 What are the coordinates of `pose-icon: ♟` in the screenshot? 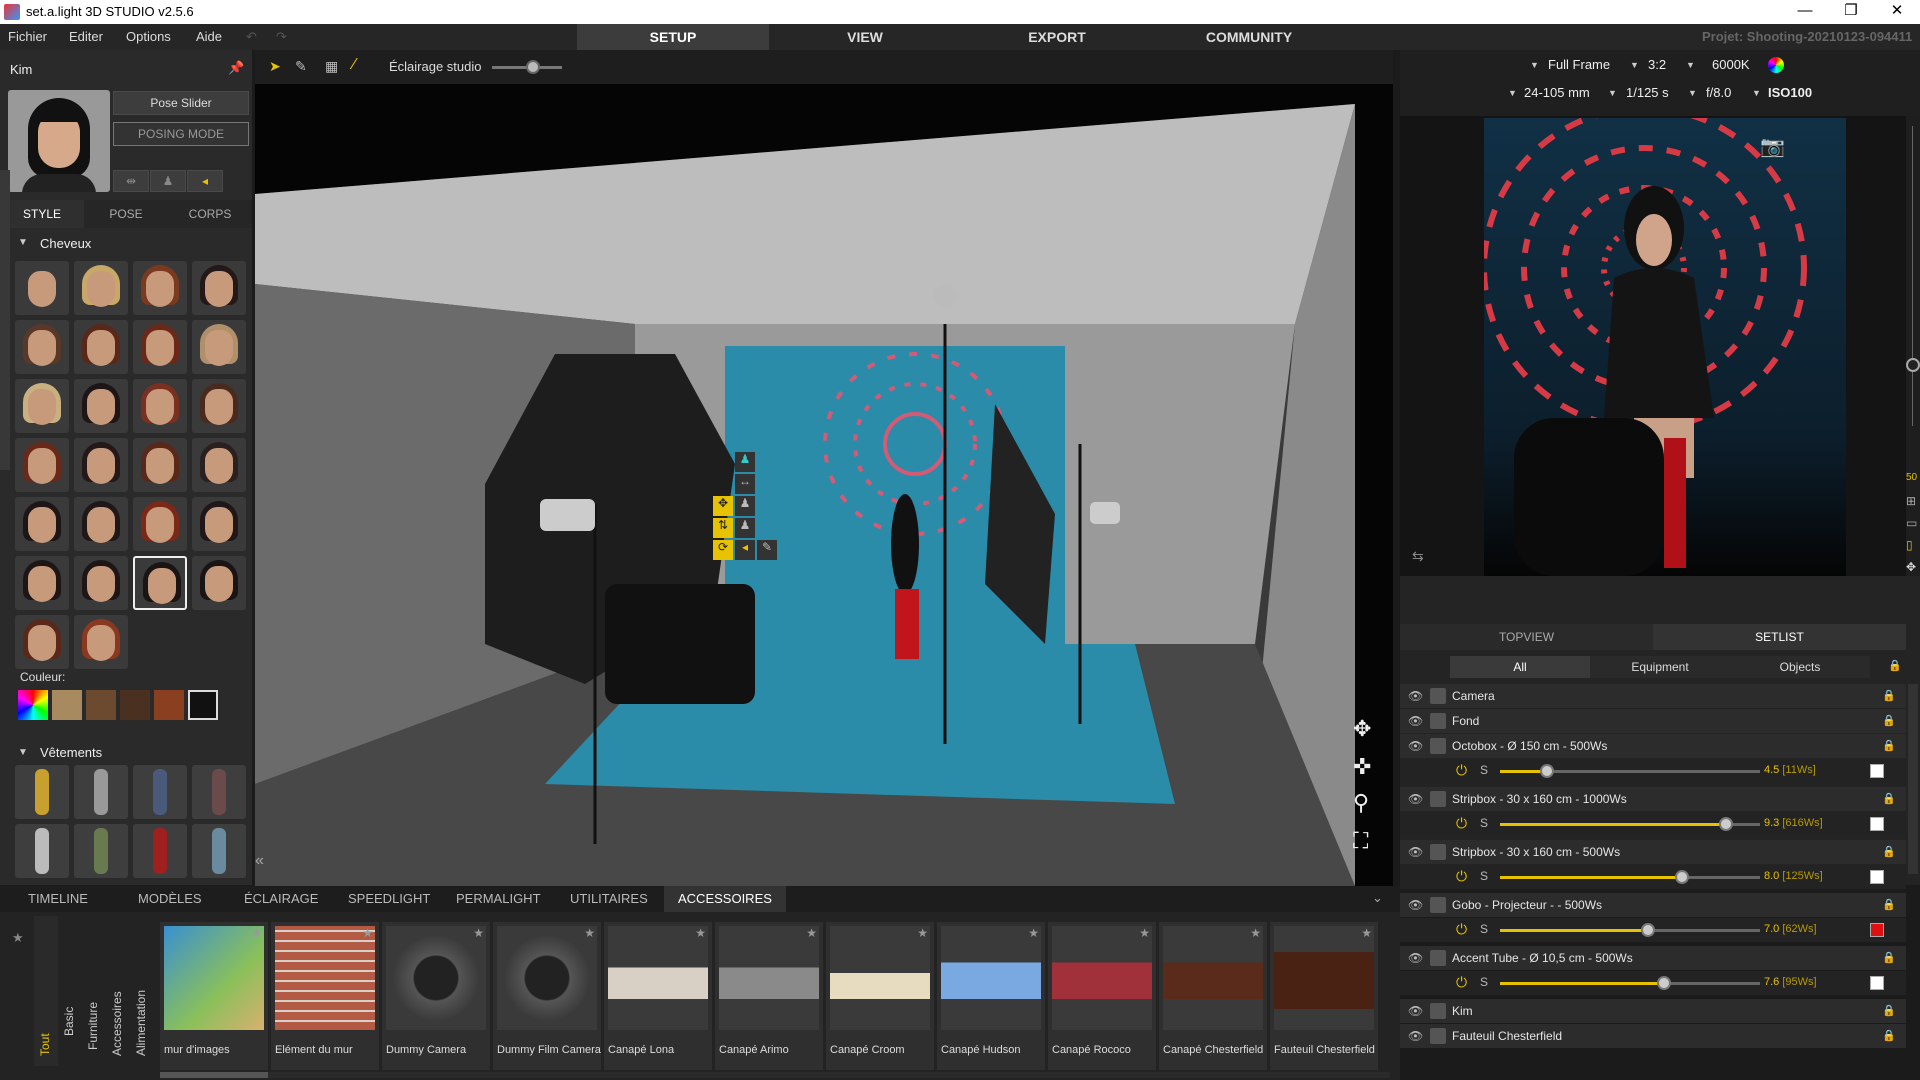 It's located at (168, 181).